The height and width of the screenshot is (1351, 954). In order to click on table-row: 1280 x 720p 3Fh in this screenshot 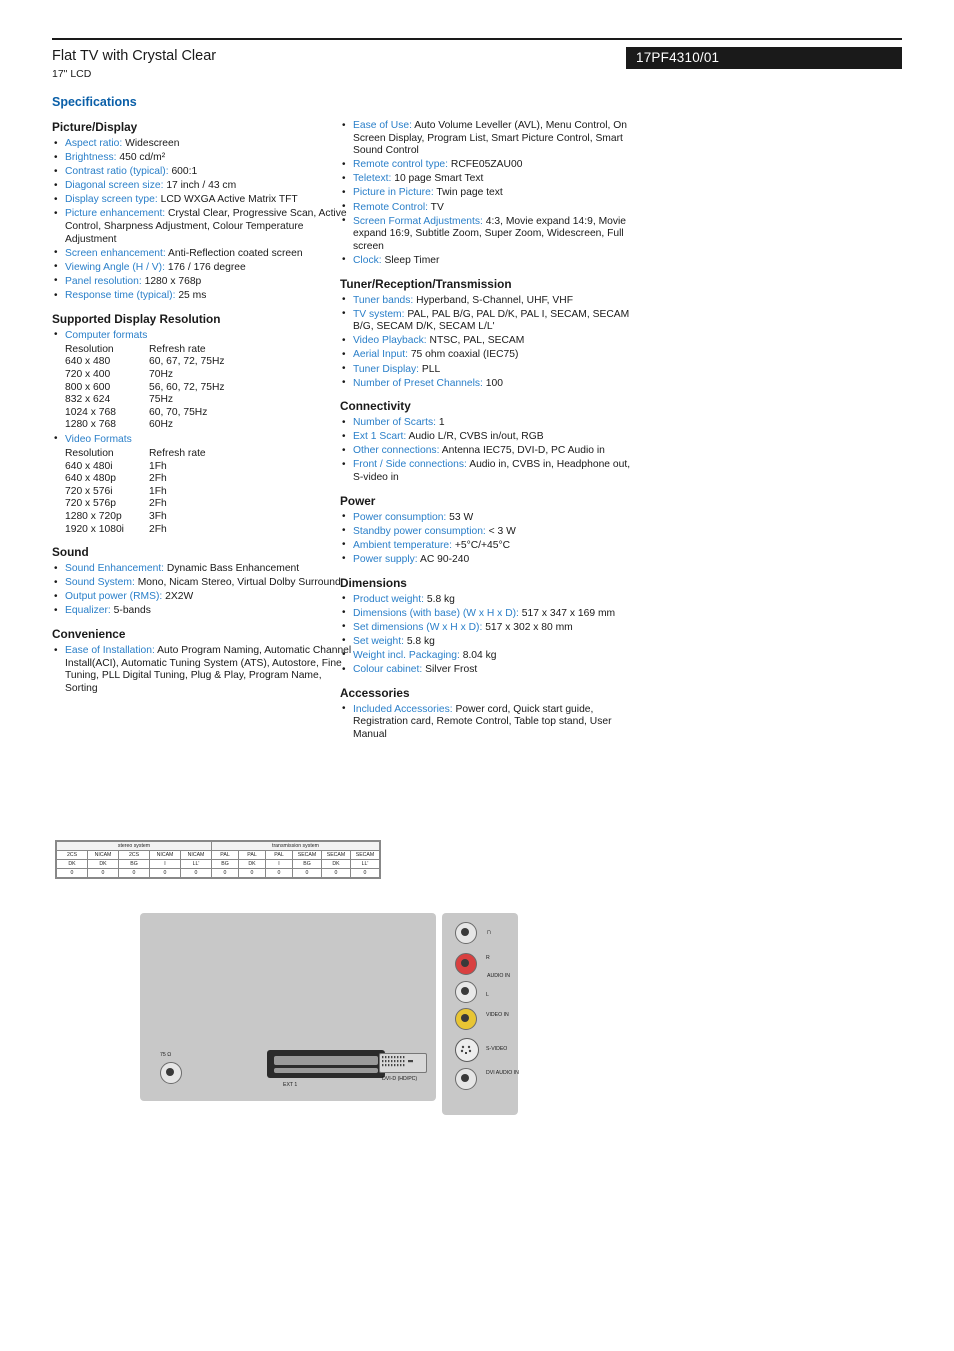, I will do `click(116, 516)`.